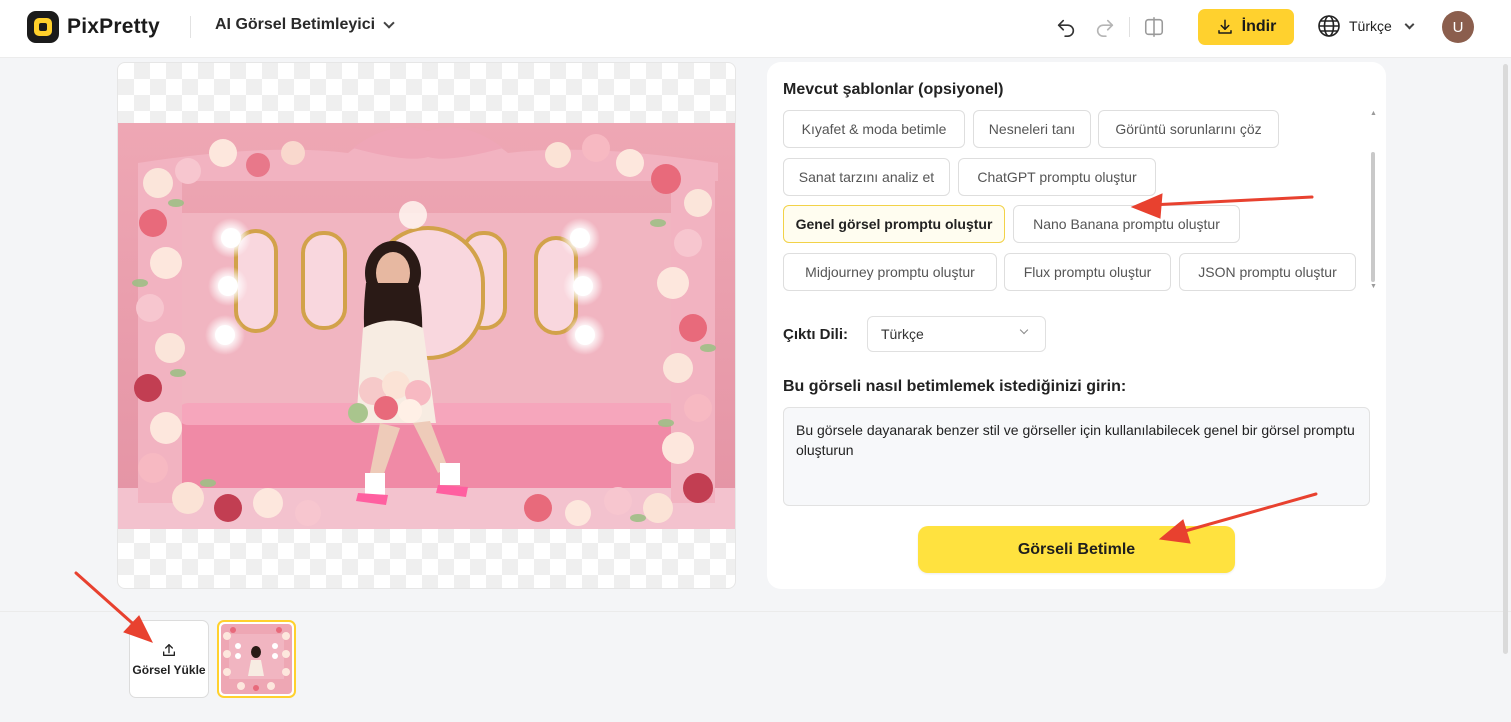 This screenshot has width=1511, height=722. I want to click on tool-name: AI Görsel Betimleyici, so click(295, 24).